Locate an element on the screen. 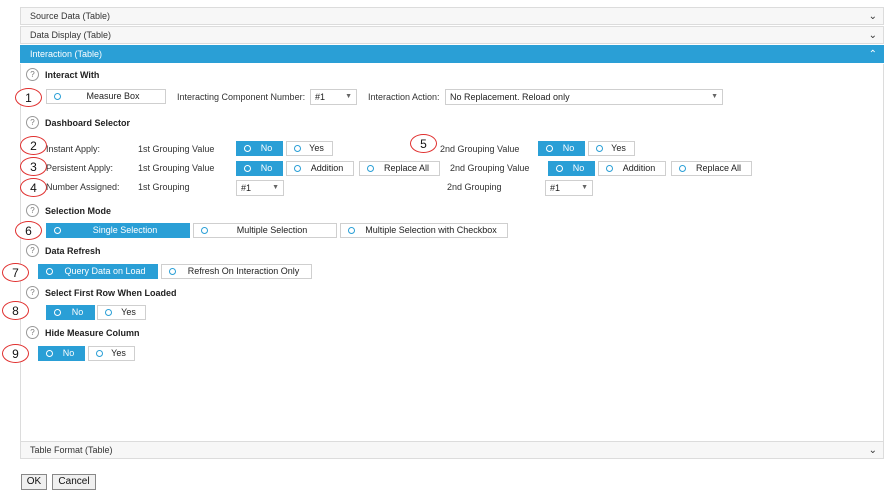 Image resolution: width=890 pixels, height=495 pixels. instant-apply-label: Instant Apply: is located at coordinates (73, 149).